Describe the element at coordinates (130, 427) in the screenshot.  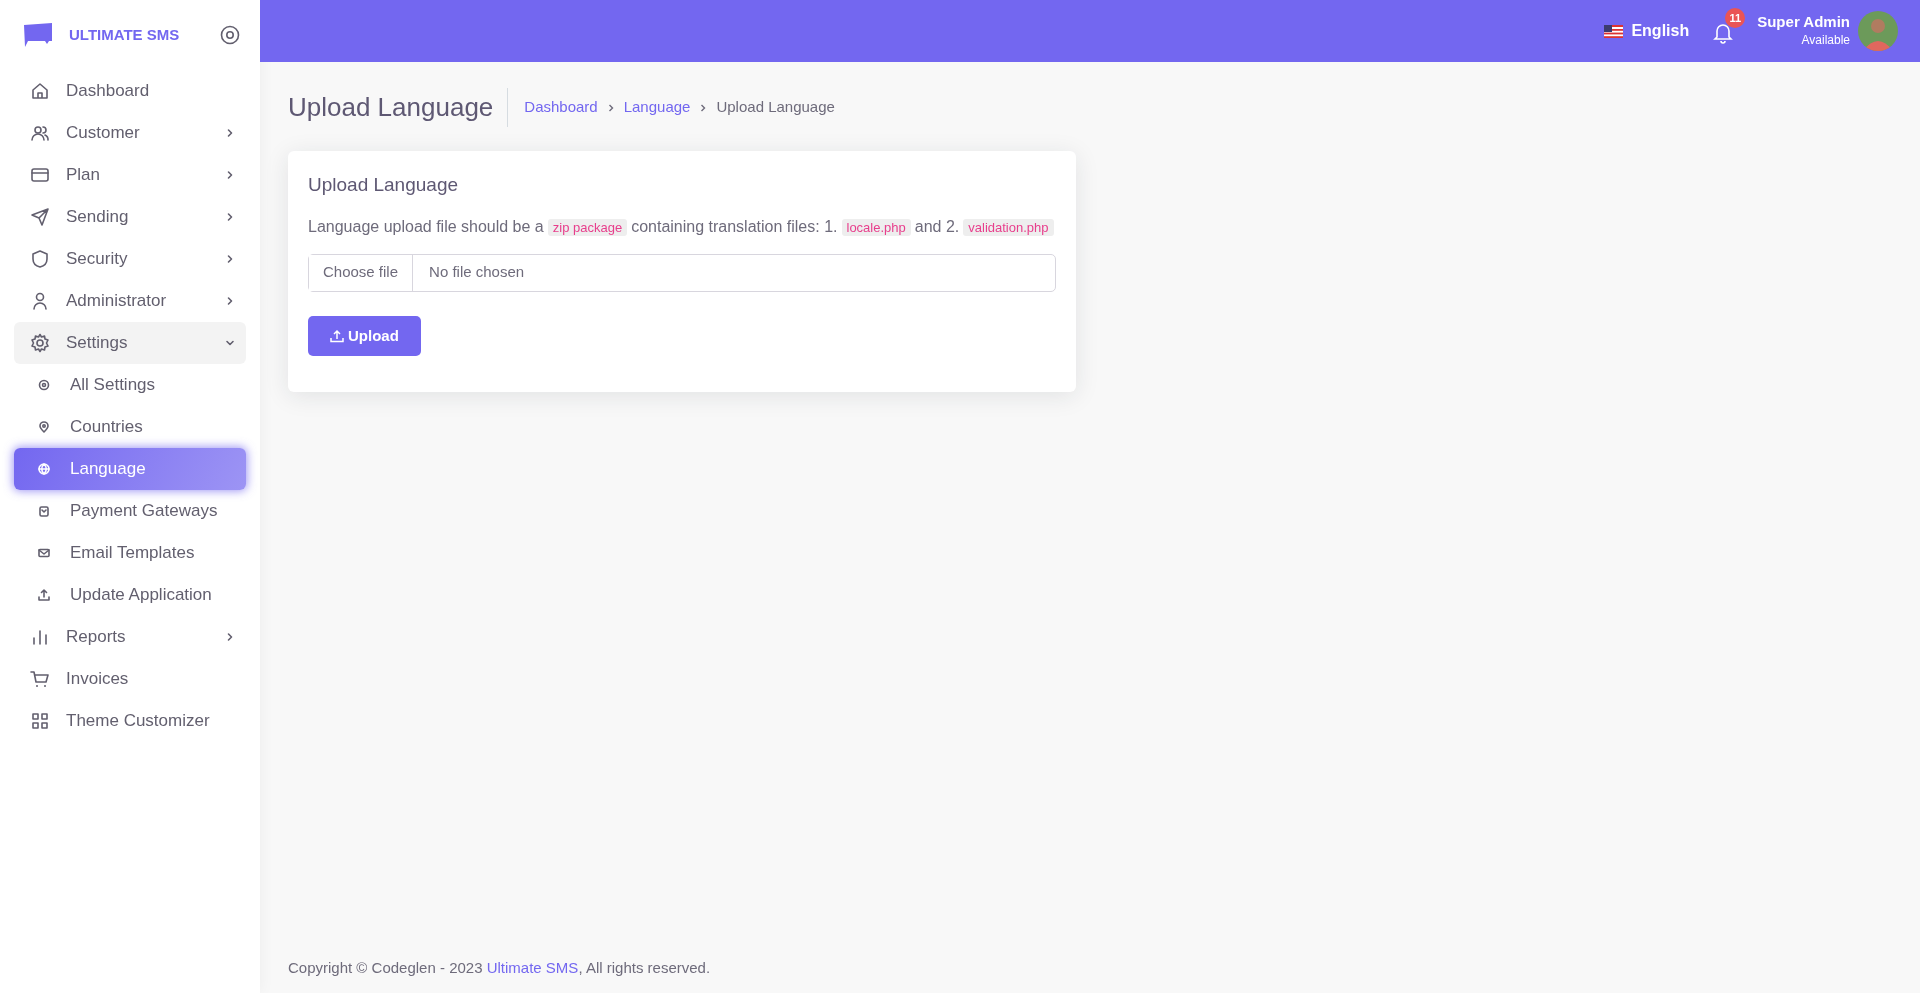
I see `submenu-item: Countries` at that location.